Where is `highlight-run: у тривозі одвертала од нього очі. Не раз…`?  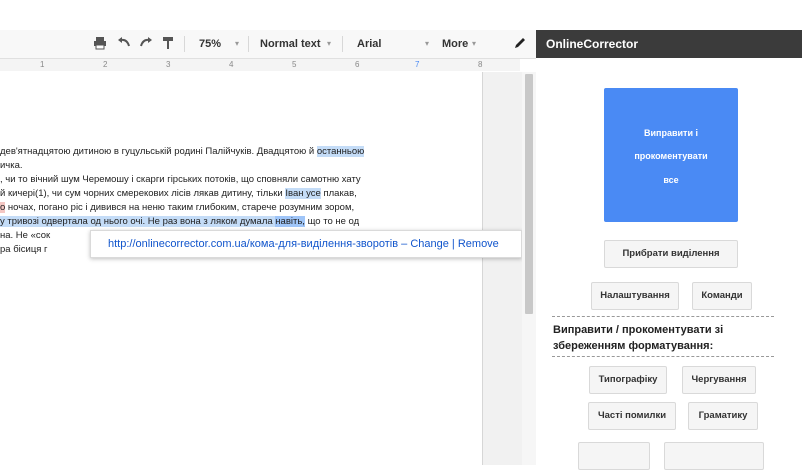
highlight-run: у тривозі одвертала од нього очі. Не раз… is located at coordinates (120, 221).